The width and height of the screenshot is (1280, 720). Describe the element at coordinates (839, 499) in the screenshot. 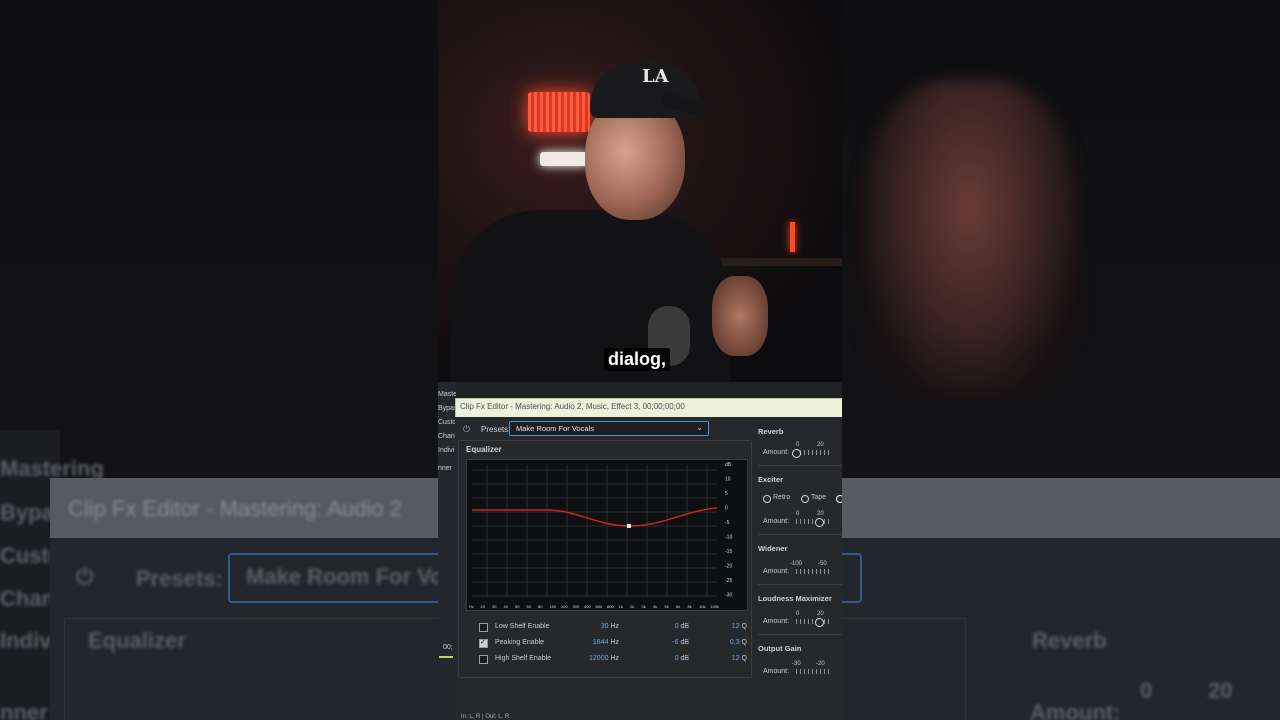

I see `radio-option` at that location.